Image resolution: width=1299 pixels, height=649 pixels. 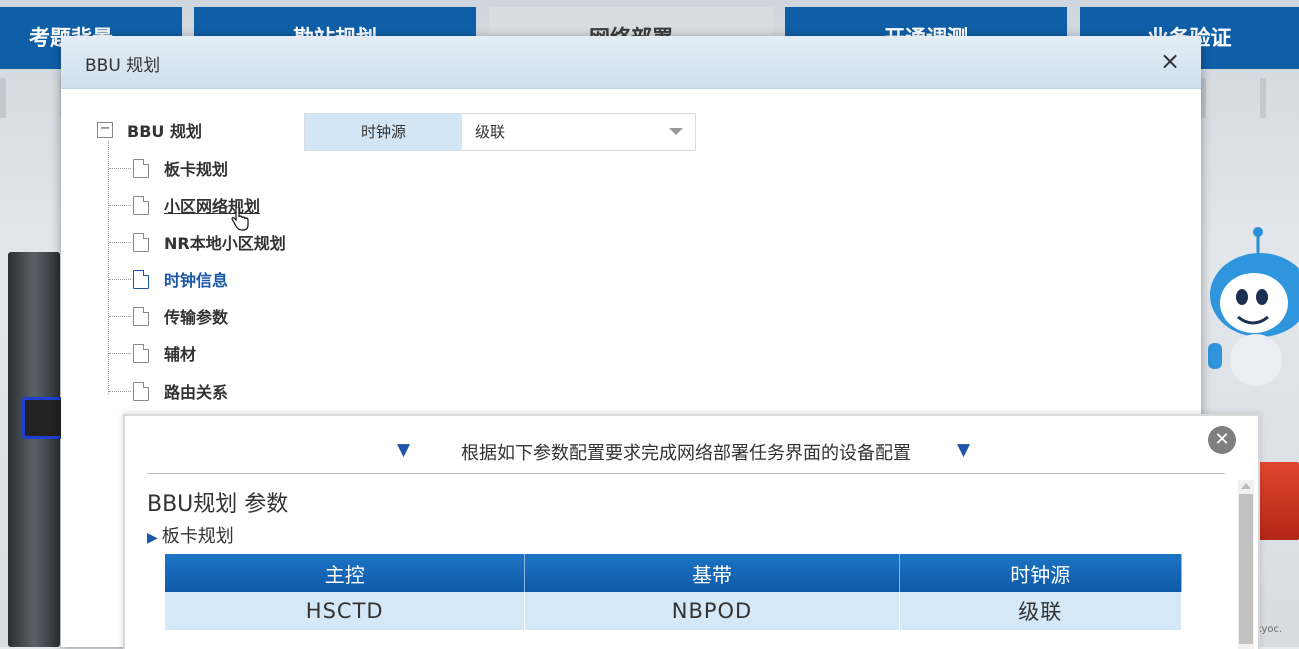 I want to click on param-table: 主控 基带 时钟源 HSCTD NBPOD 级联, so click(x=674, y=592).